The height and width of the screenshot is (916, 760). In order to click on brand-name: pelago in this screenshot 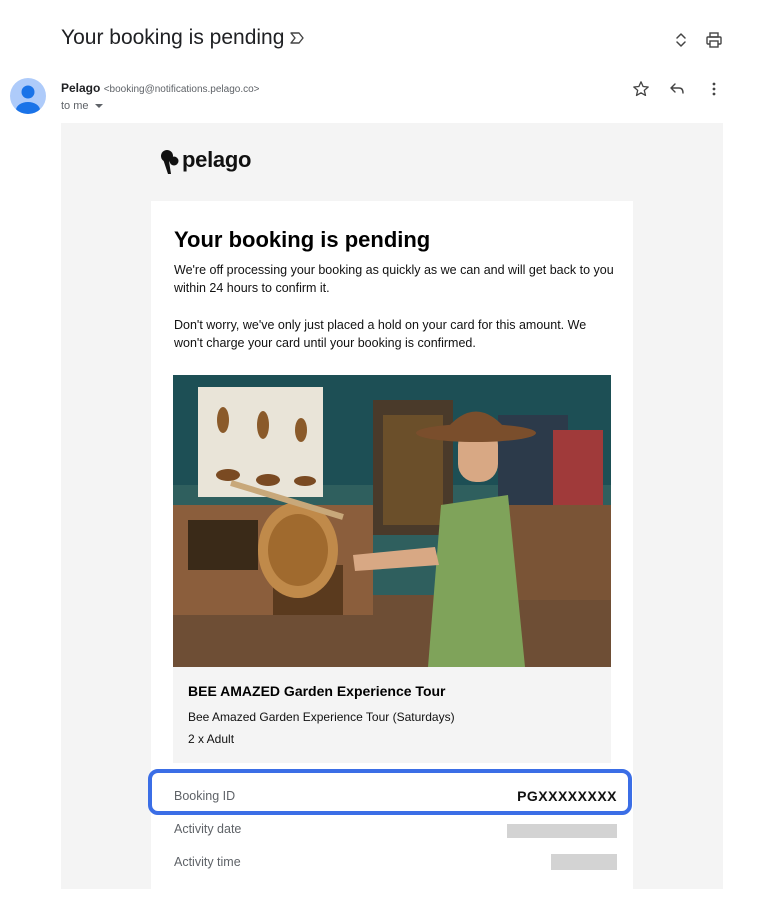, I will do `click(217, 159)`.